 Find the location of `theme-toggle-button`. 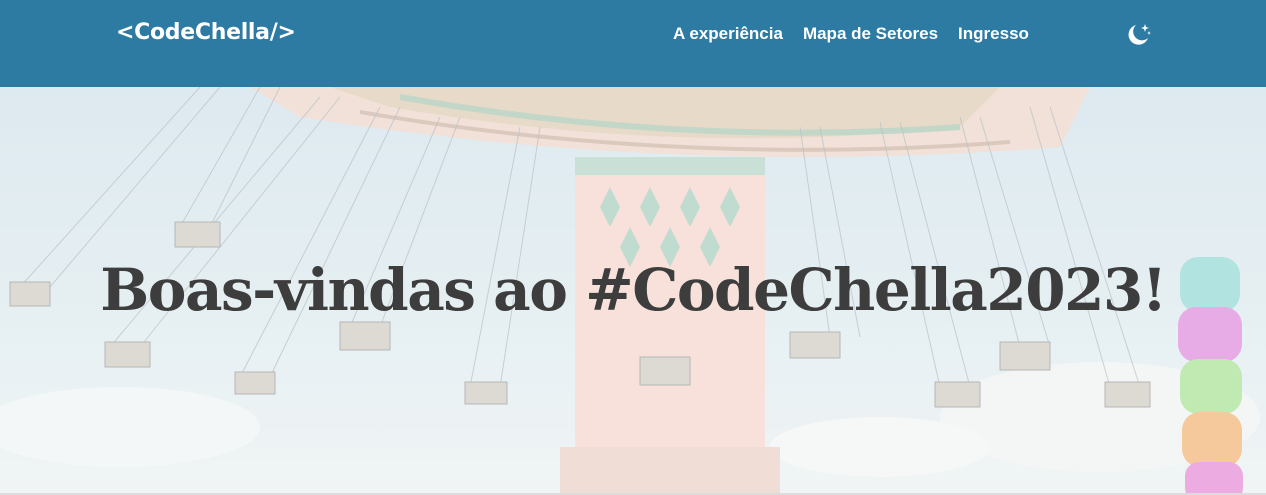

theme-toggle-button is located at coordinates (1138, 35).